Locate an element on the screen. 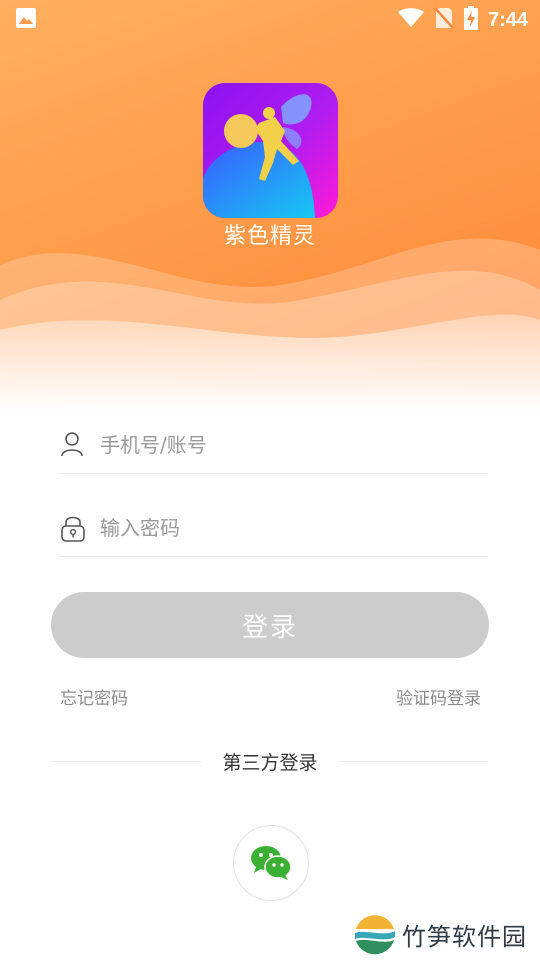  fairy-logo-icon is located at coordinates (270, 150).